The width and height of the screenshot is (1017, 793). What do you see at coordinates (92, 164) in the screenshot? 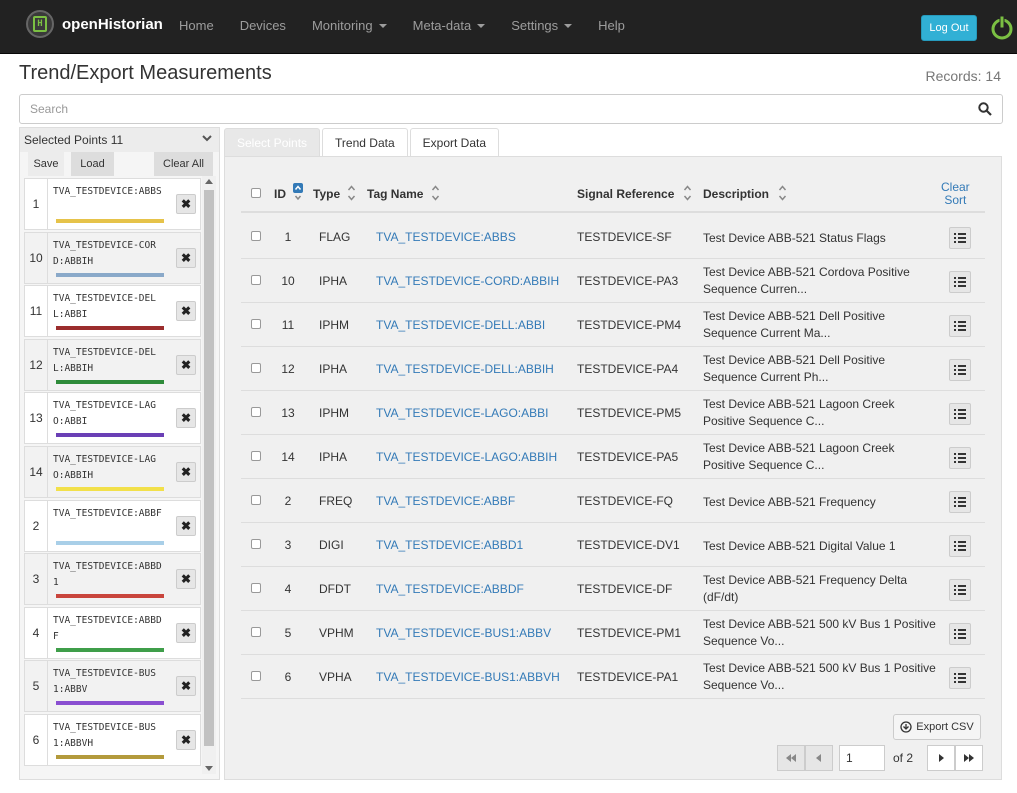
I see `load-button: Load` at bounding box center [92, 164].